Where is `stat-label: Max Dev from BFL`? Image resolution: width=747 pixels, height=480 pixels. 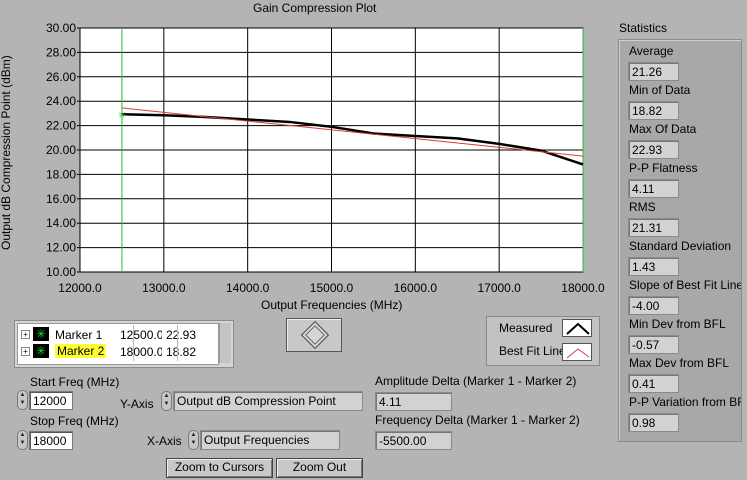 stat-label: Max Dev from BFL is located at coordinates (679, 363).